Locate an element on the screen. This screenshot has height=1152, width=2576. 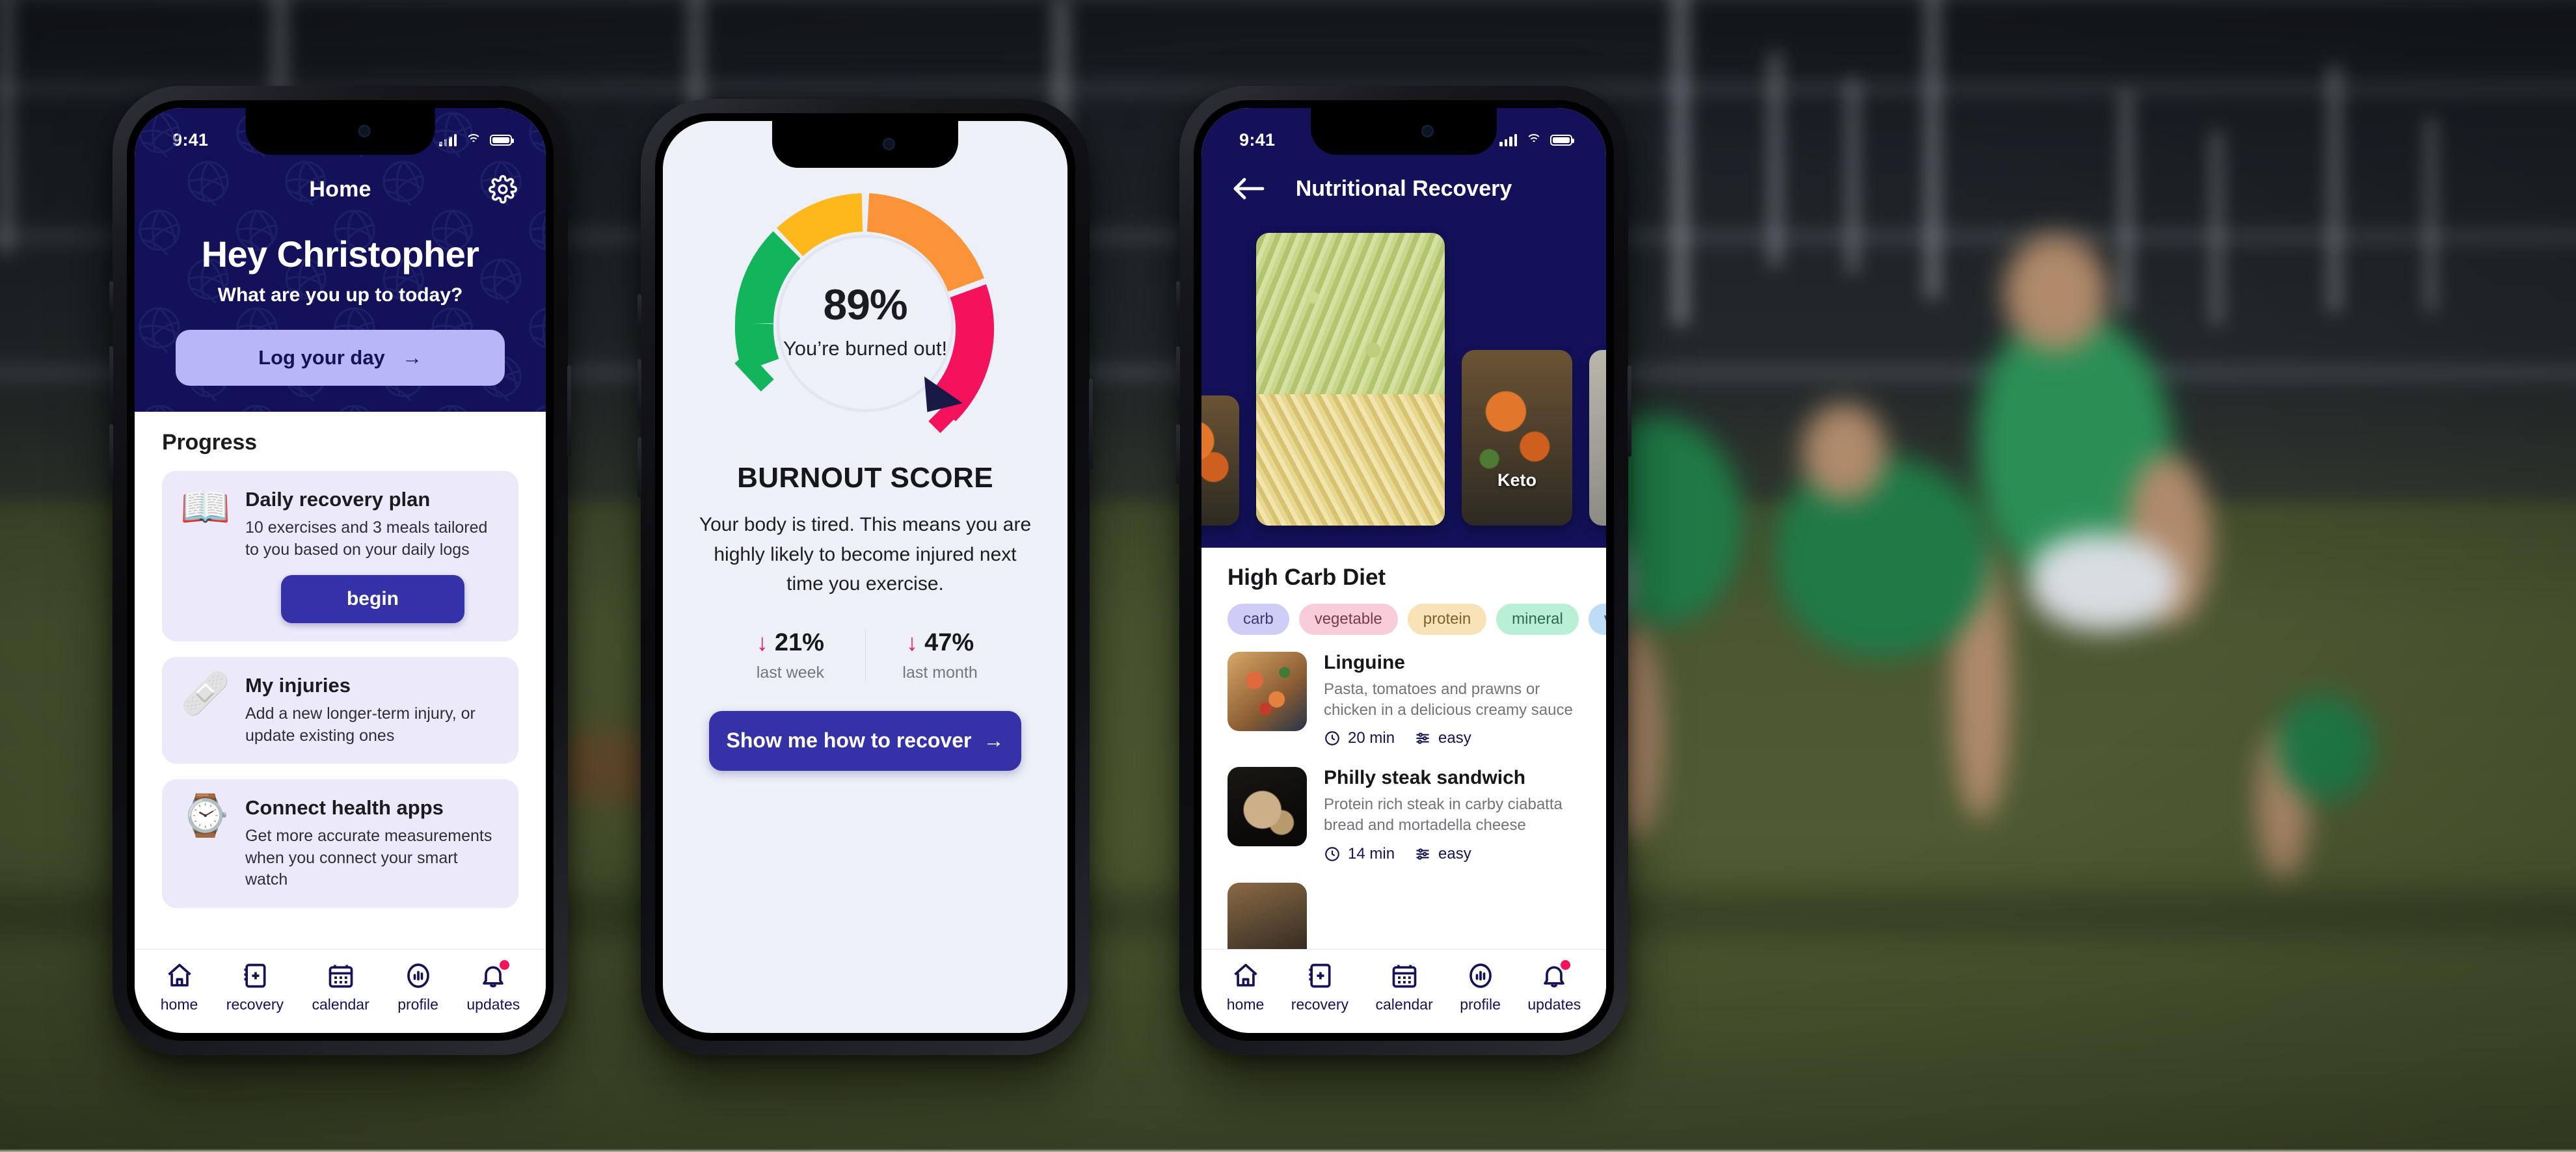
smart-watch-icon: ⌚ is located at coordinates (205, 816).